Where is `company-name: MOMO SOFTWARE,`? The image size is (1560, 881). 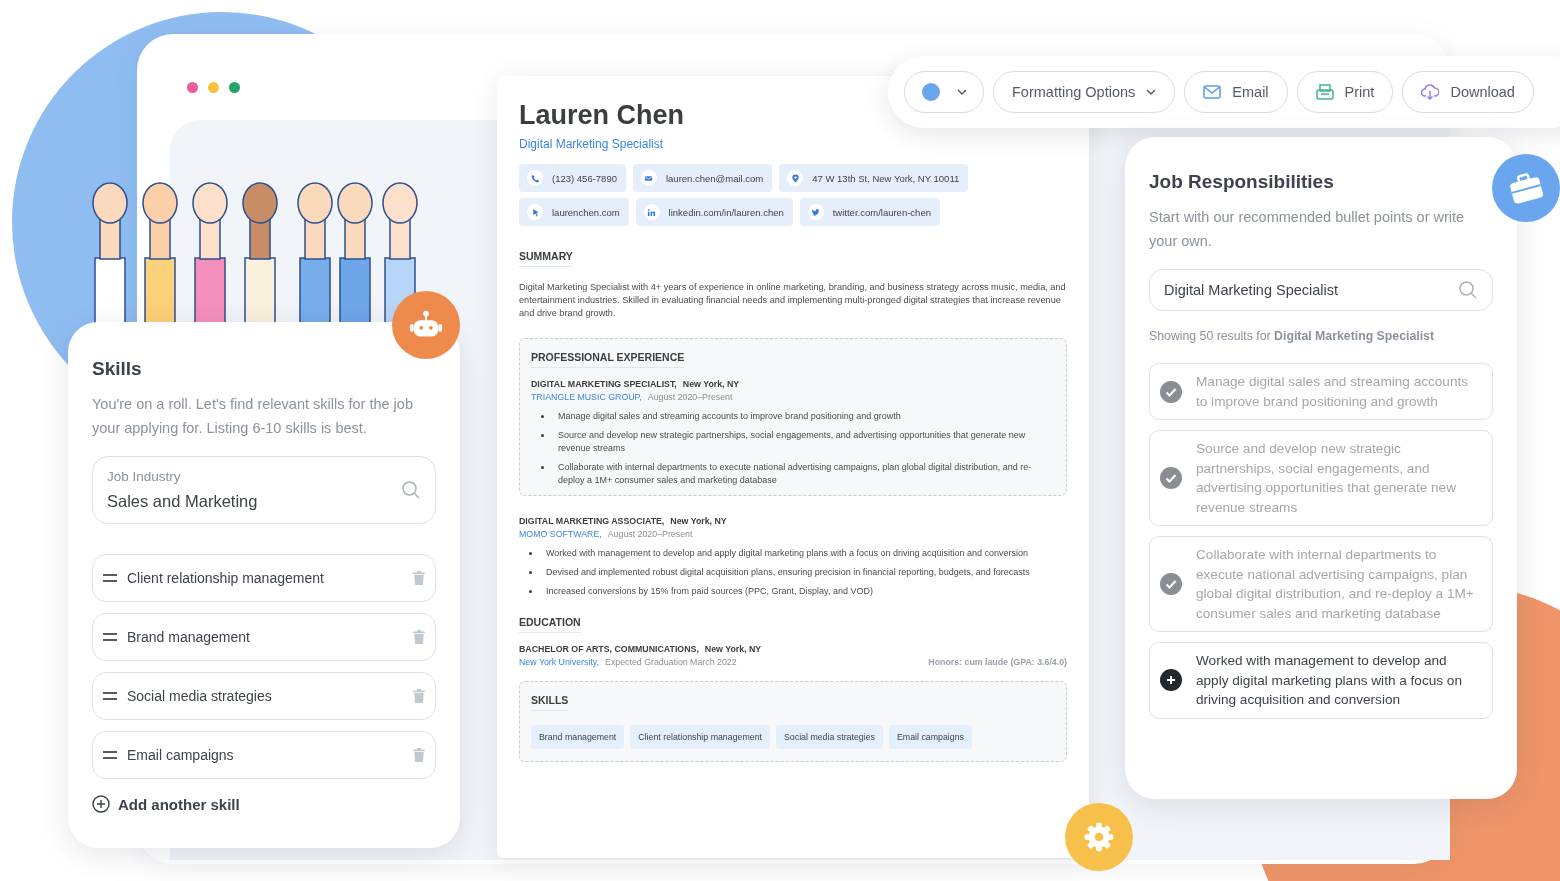 company-name: MOMO SOFTWARE, is located at coordinates (560, 534).